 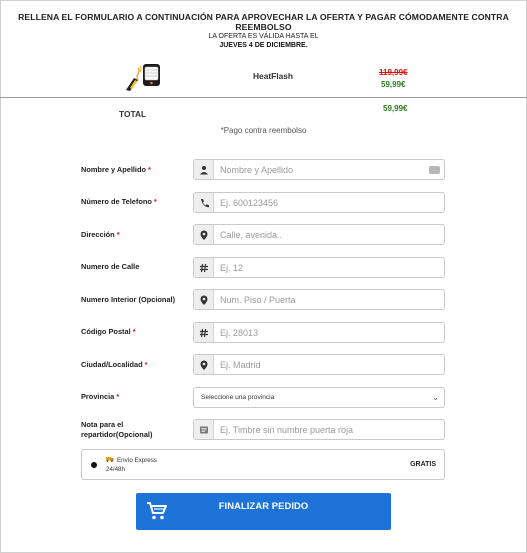 What do you see at coordinates (100, 396) in the screenshot?
I see `province-label: Provincia *` at bounding box center [100, 396].